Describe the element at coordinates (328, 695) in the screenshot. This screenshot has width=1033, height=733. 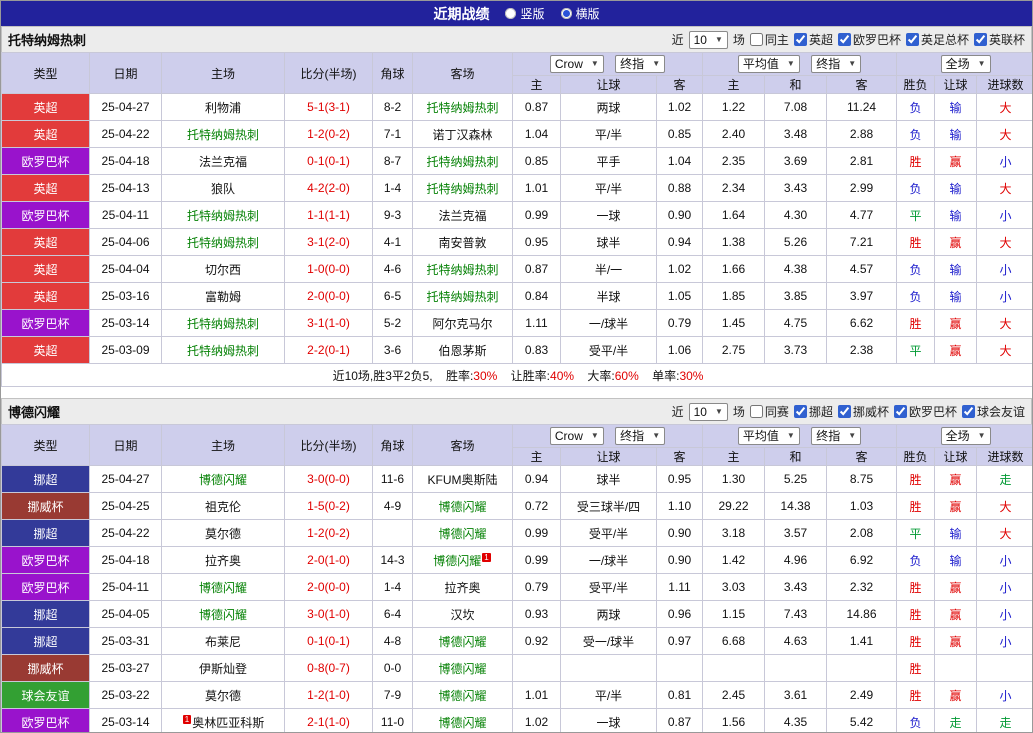
I see `match-score-link: 1-2(1-0)` at that location.